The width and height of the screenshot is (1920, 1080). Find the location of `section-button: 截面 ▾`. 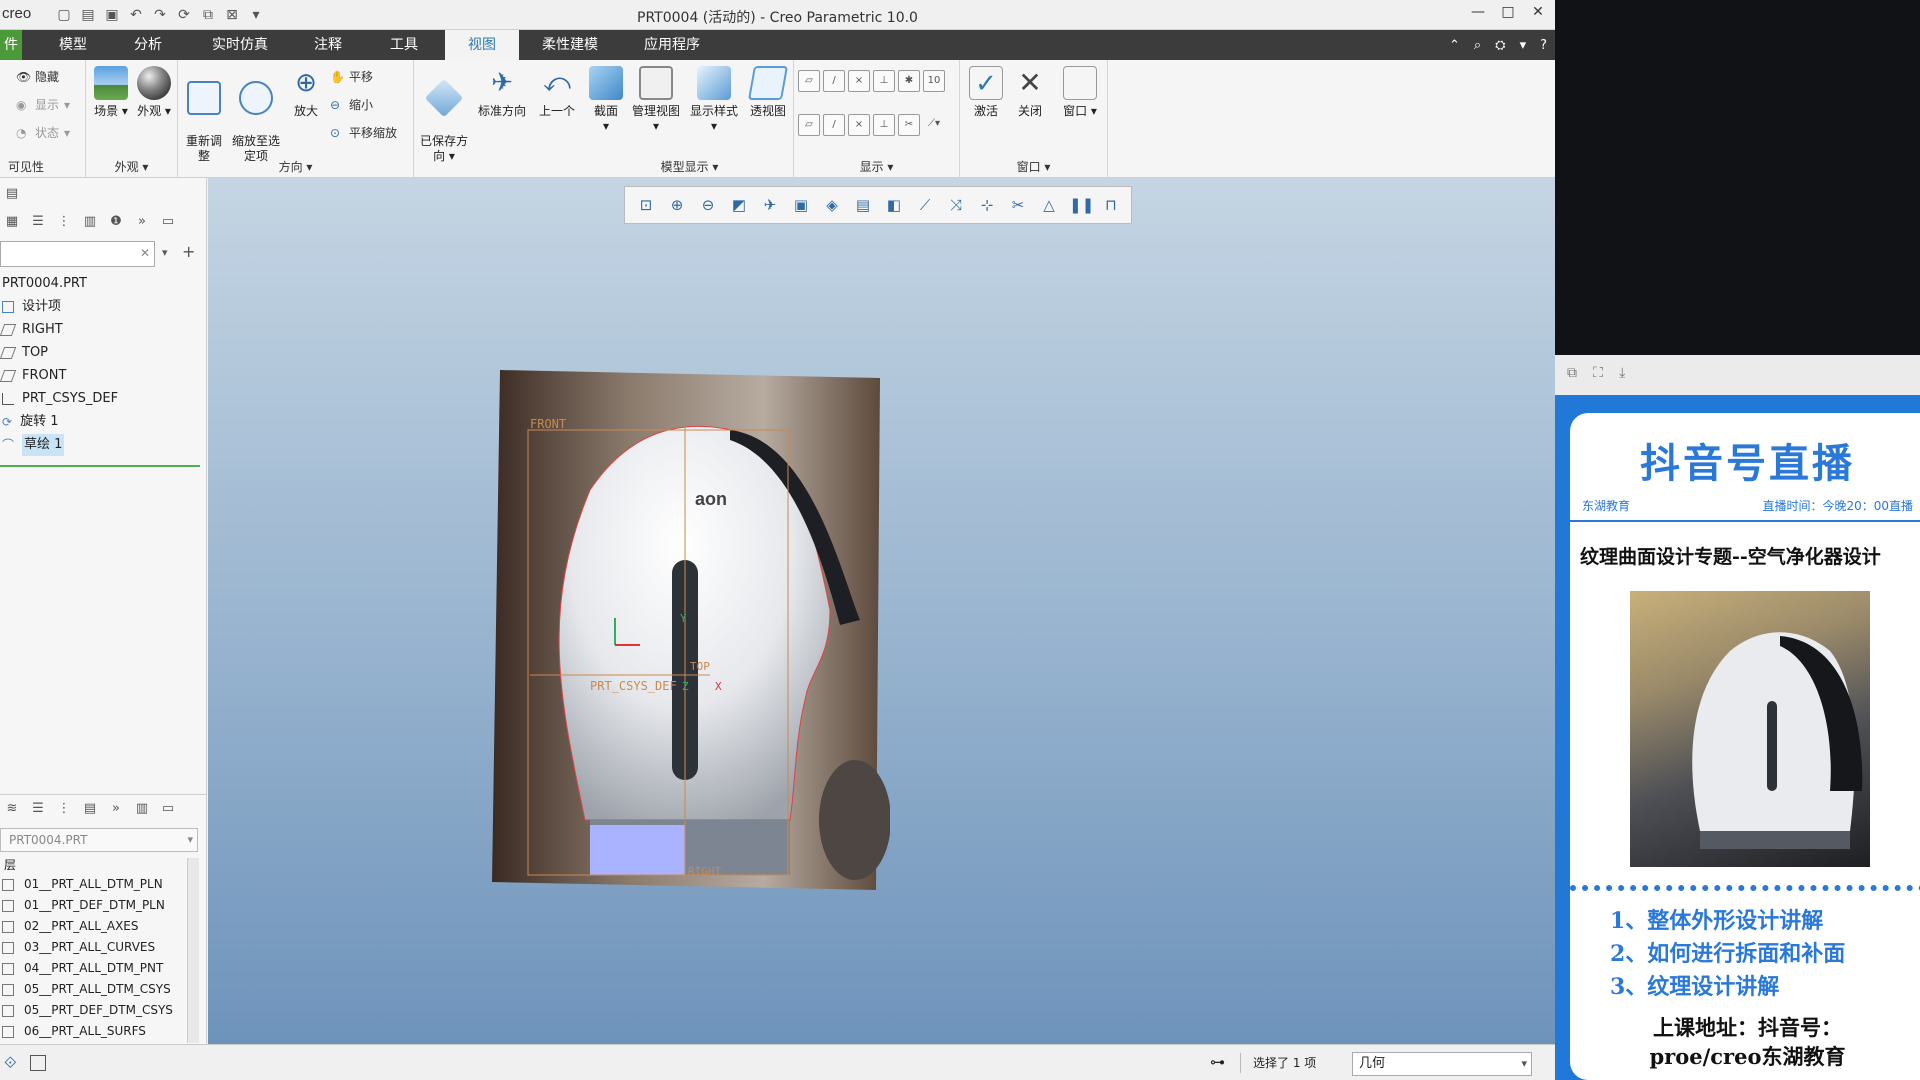

section-button: 截面 ▾ is located at coordinates (606, 100).